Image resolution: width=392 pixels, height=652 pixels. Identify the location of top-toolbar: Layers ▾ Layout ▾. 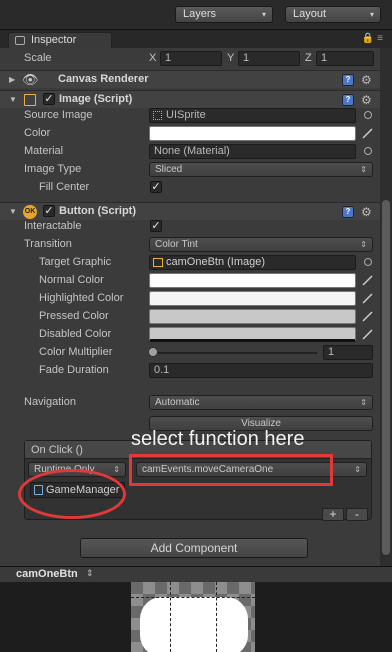
(196, 15).